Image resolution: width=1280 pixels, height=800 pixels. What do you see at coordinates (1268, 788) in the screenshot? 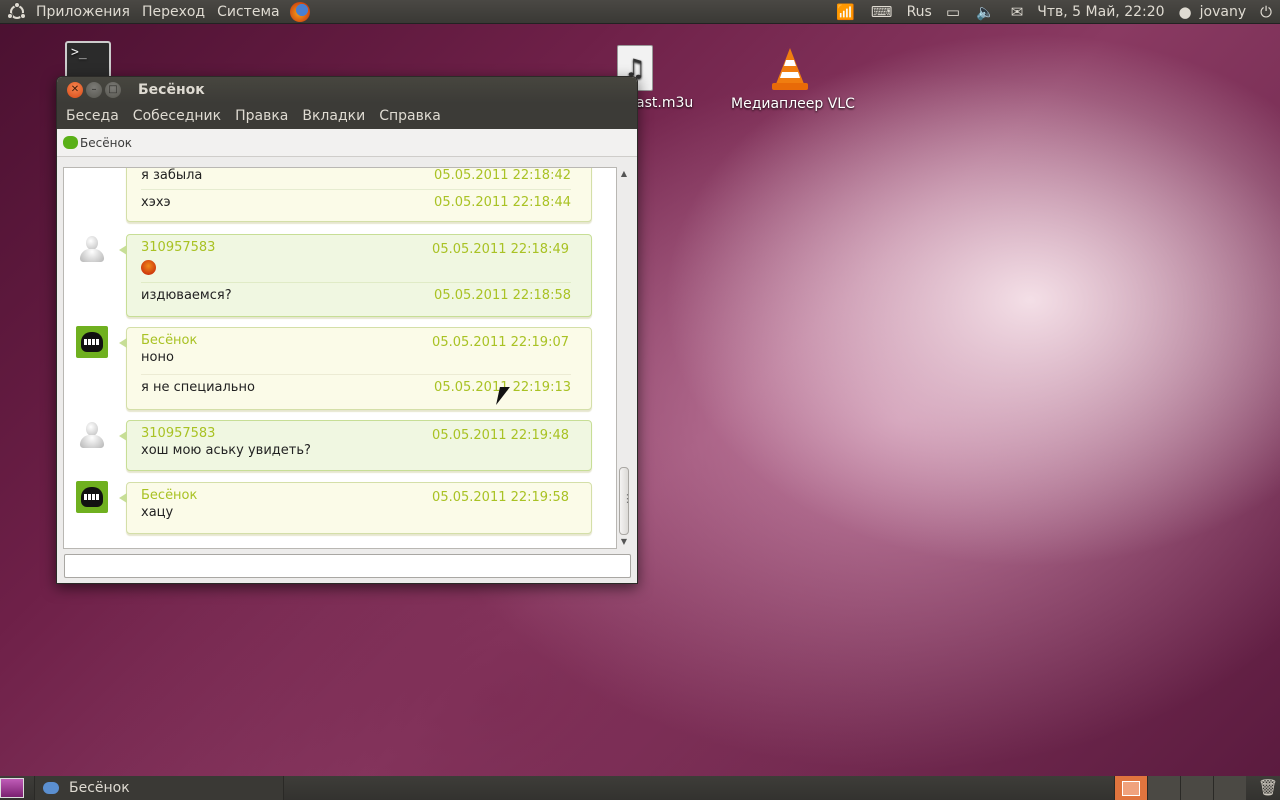
I see `trash-icon: 🗑` at bounding box center [1268, 788].